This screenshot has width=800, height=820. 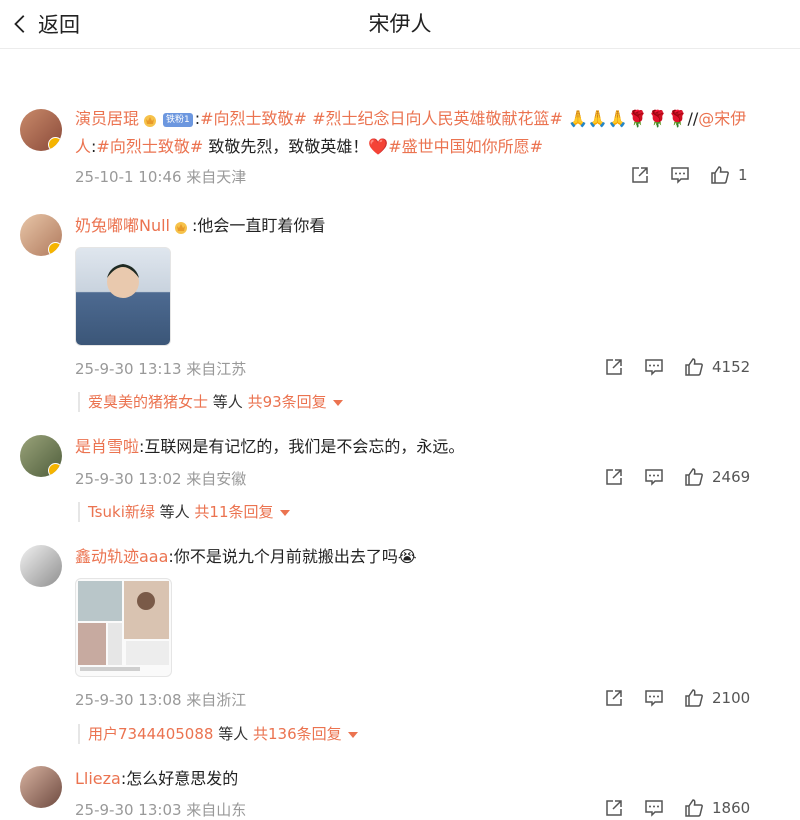 What do you see at coordinates (123, 281) in the screenshot?
I see `portrait-image` at bounding box center [123, 281].